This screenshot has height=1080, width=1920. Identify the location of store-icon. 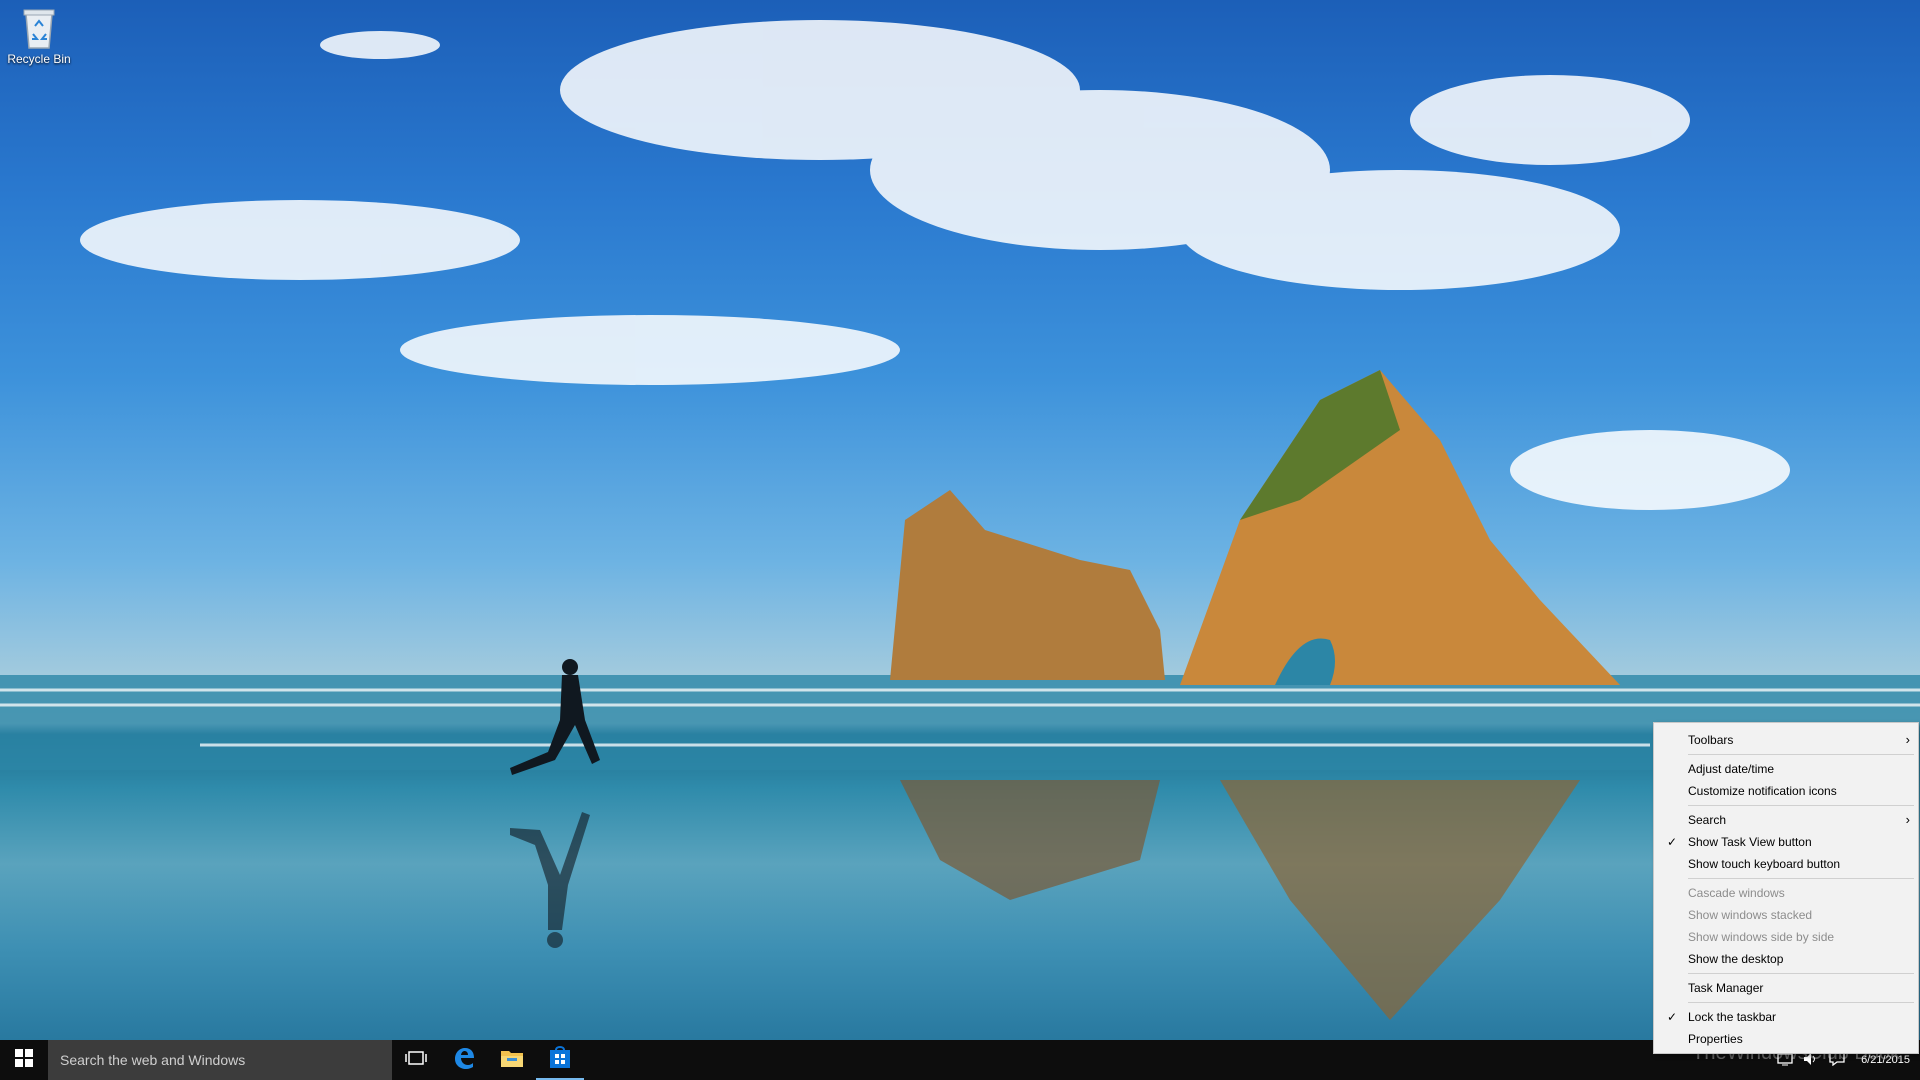
(560, 1059).